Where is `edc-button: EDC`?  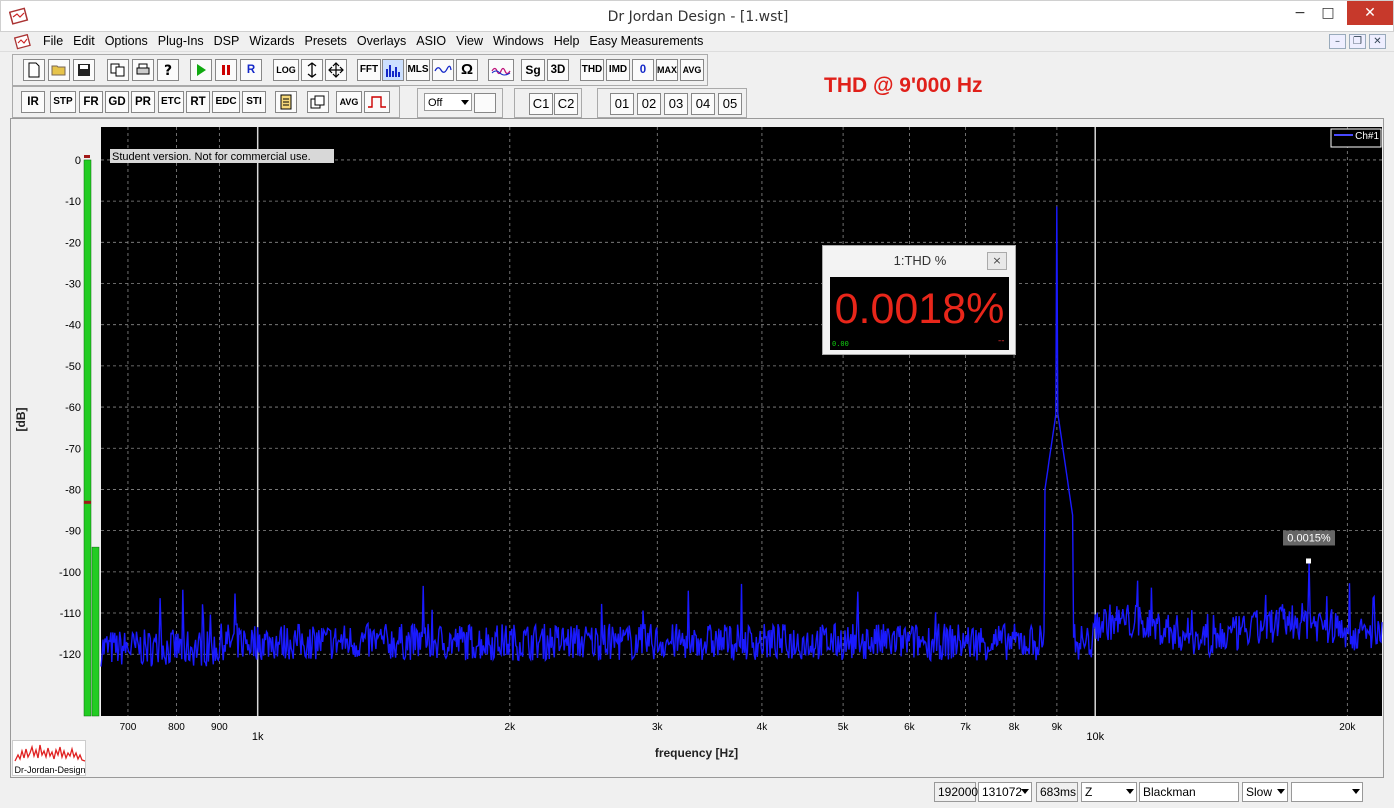
edc-button: EDC is located at coordinates (226, 102).